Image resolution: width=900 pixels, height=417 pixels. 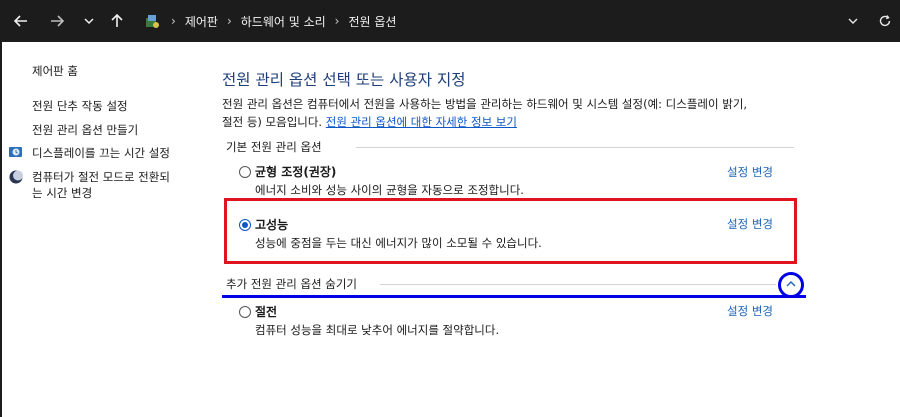 I want to click on page-title: 전원 관리 옵션 선택 또는 사용자 지정, so click(x=344, y=80).